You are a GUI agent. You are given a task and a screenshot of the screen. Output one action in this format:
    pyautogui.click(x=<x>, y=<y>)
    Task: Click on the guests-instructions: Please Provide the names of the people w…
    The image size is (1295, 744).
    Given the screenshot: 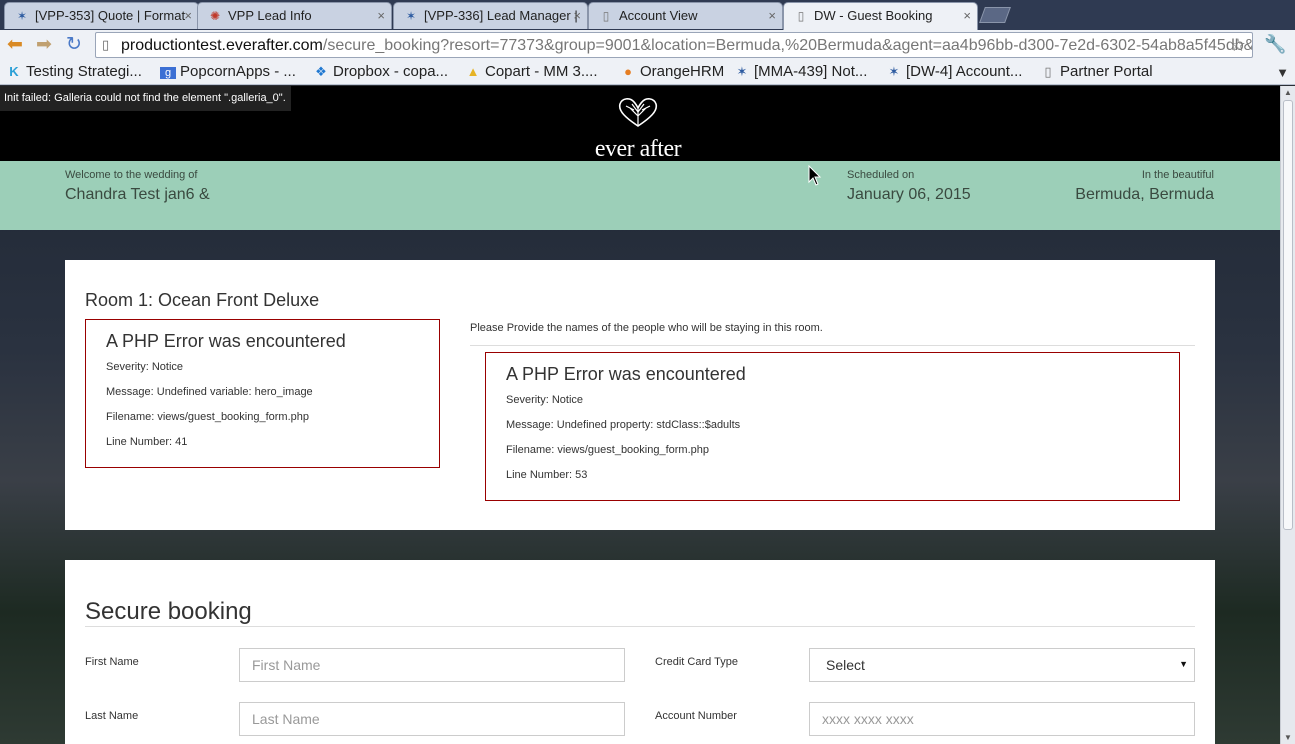 What is the action you would take?
    pyautogui.click(x=646, y=328)
    